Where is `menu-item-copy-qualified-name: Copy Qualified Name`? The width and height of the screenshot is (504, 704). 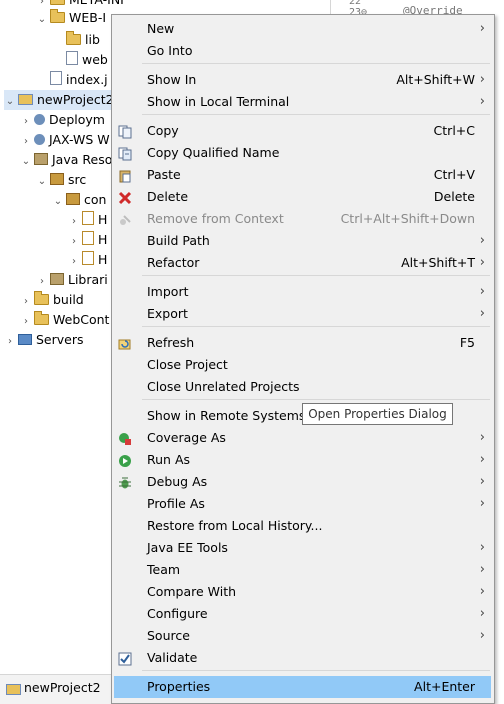 menu-item-copy-qualified-name: Copy Qualified Name is located at coordinates (302, 153).